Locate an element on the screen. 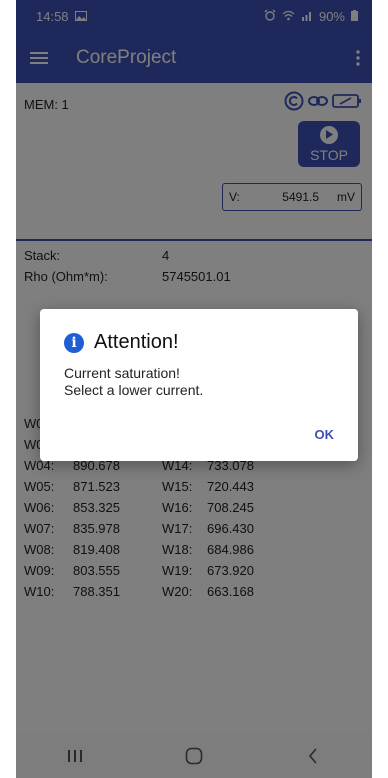  dialog-header: i Attention! is located at coordinates (121, 342).